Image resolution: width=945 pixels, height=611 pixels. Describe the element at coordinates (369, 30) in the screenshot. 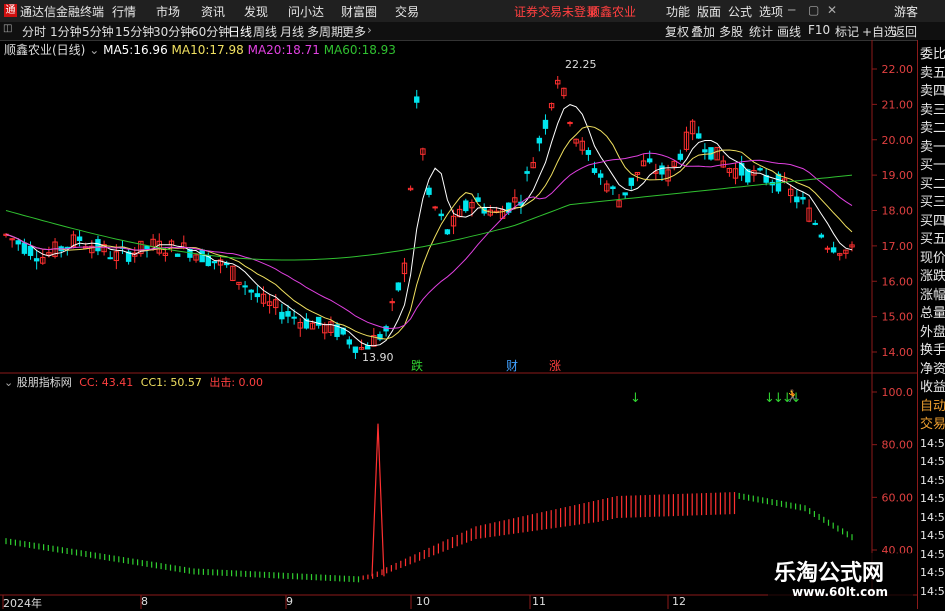

I see `more-chevron-icon: ›` at that location.